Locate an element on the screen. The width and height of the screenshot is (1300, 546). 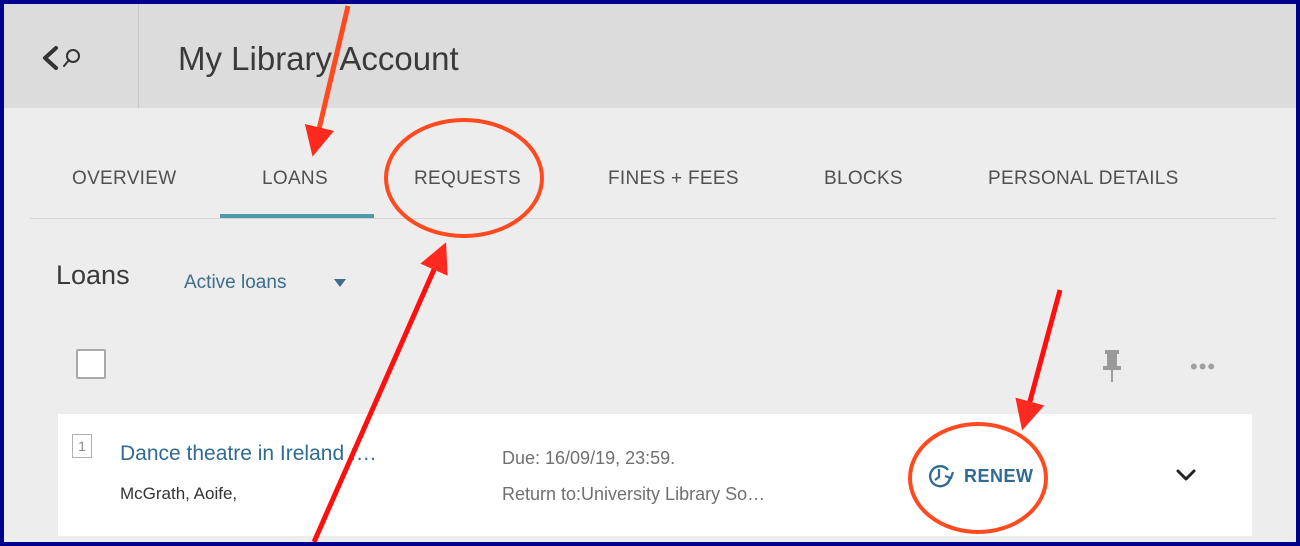
tab-requests: REQUESTS is located at coordinates (467, 179).